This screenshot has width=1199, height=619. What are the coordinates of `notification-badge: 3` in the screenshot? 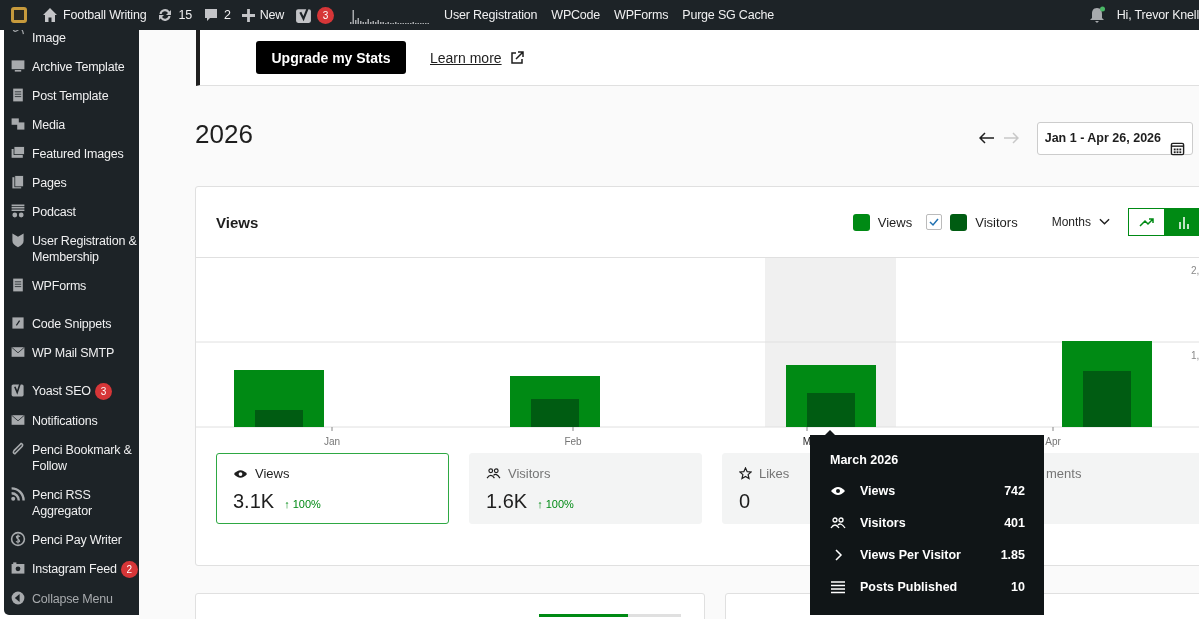 It's located at (326, 15).